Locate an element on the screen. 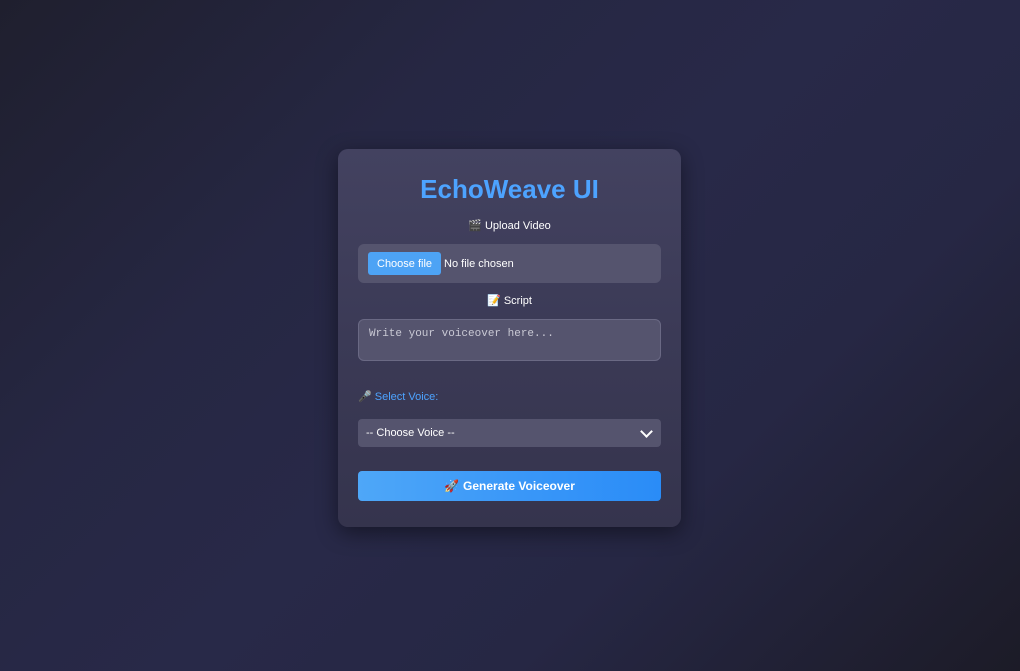 This screenshot has height=671, width=1020. voice-select: -- Choose Voice -- is located at coordinates (509, 433).